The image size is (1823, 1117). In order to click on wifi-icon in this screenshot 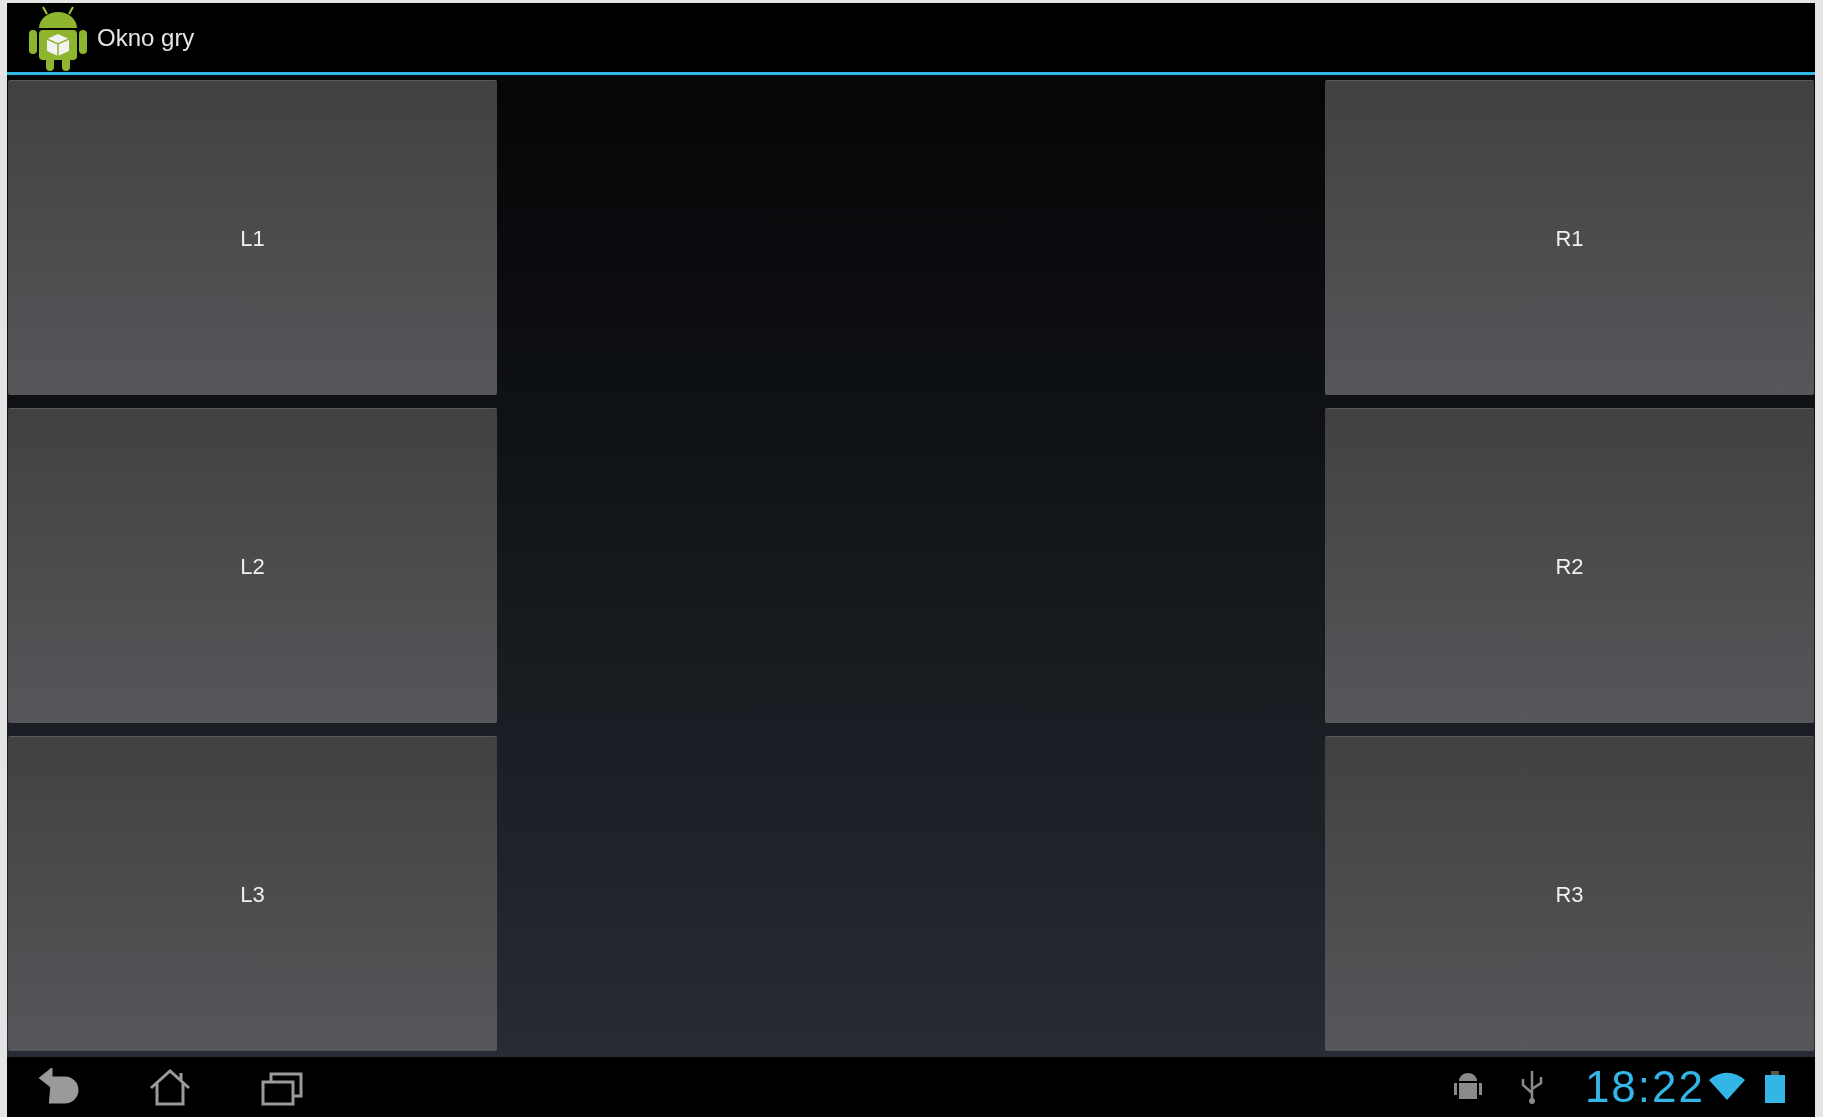, I will do `click(1727, 1087)`.